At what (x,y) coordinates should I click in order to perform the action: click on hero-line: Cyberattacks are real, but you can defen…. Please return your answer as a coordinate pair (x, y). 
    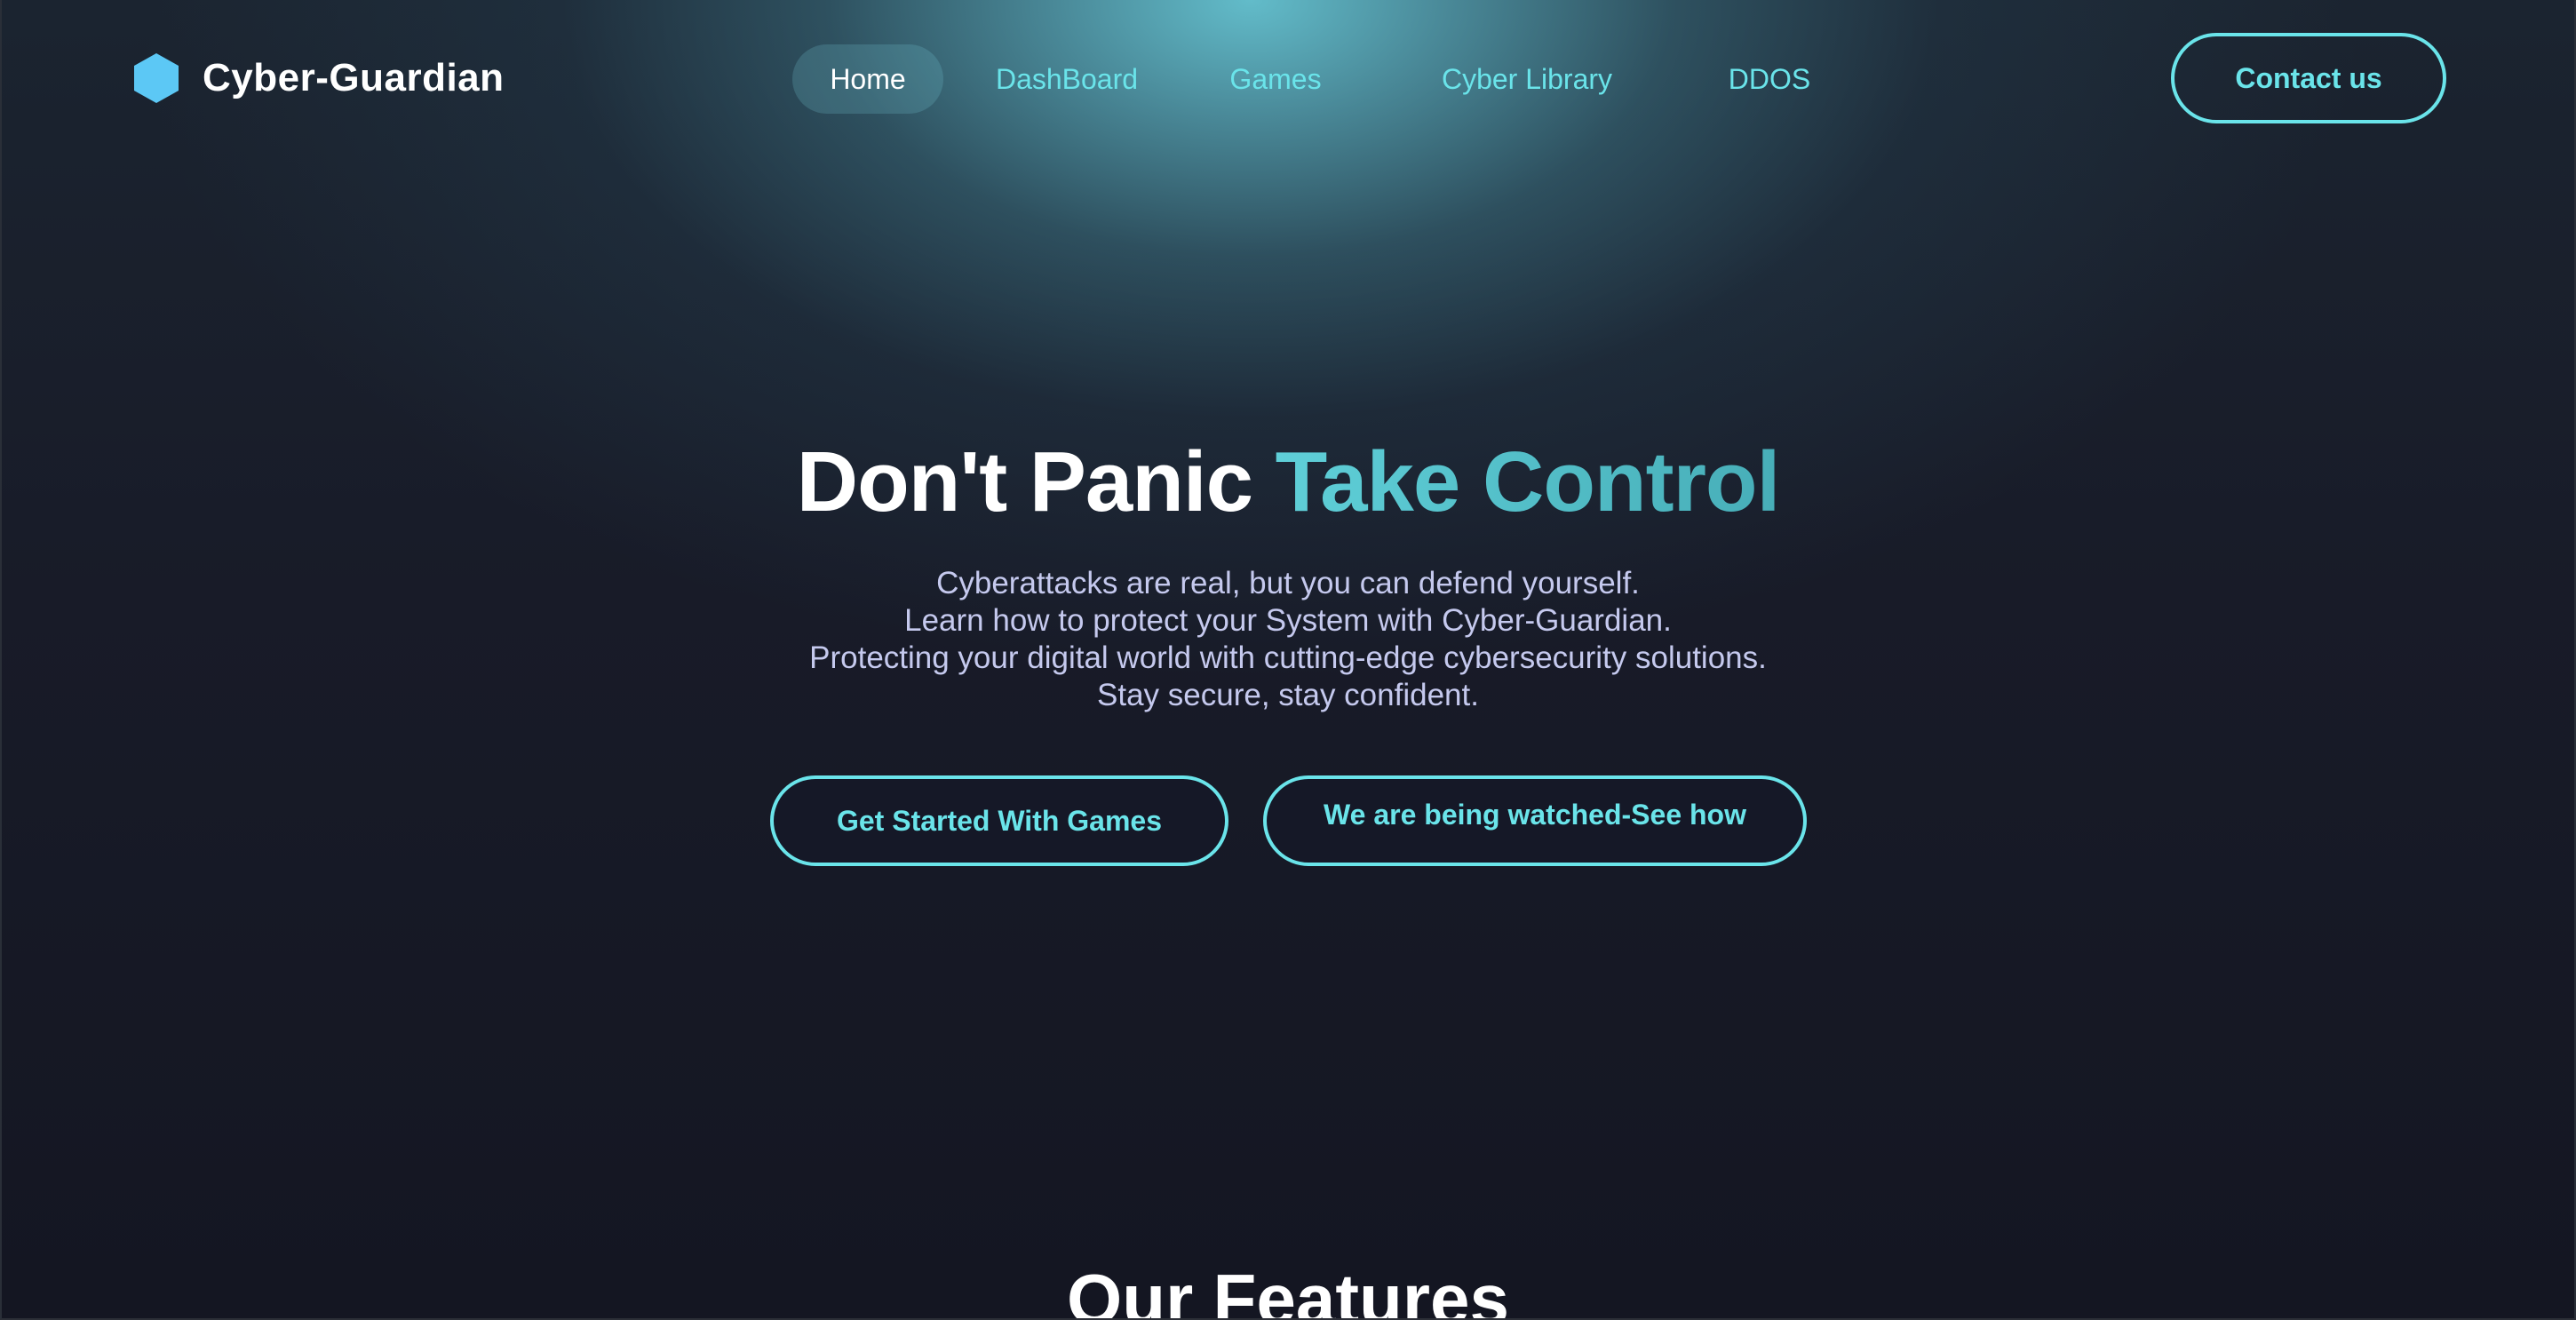
    Looking at the image, I should click on (1288, 583).